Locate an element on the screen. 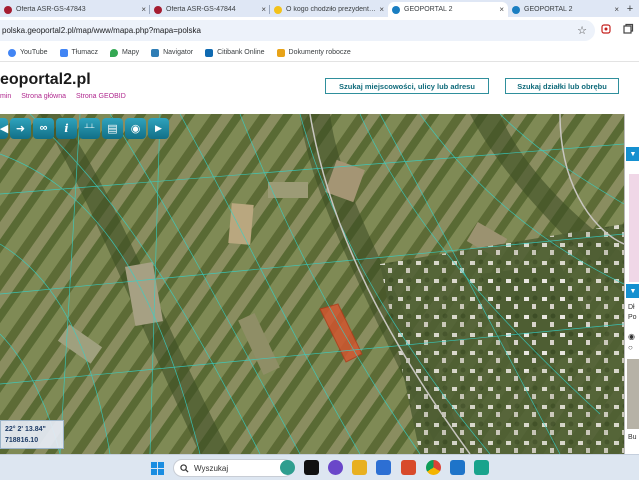 This screenshot has height=480, width=639. bookmark-tlumacz: Tłumacz is located at coordinates (78, 52).